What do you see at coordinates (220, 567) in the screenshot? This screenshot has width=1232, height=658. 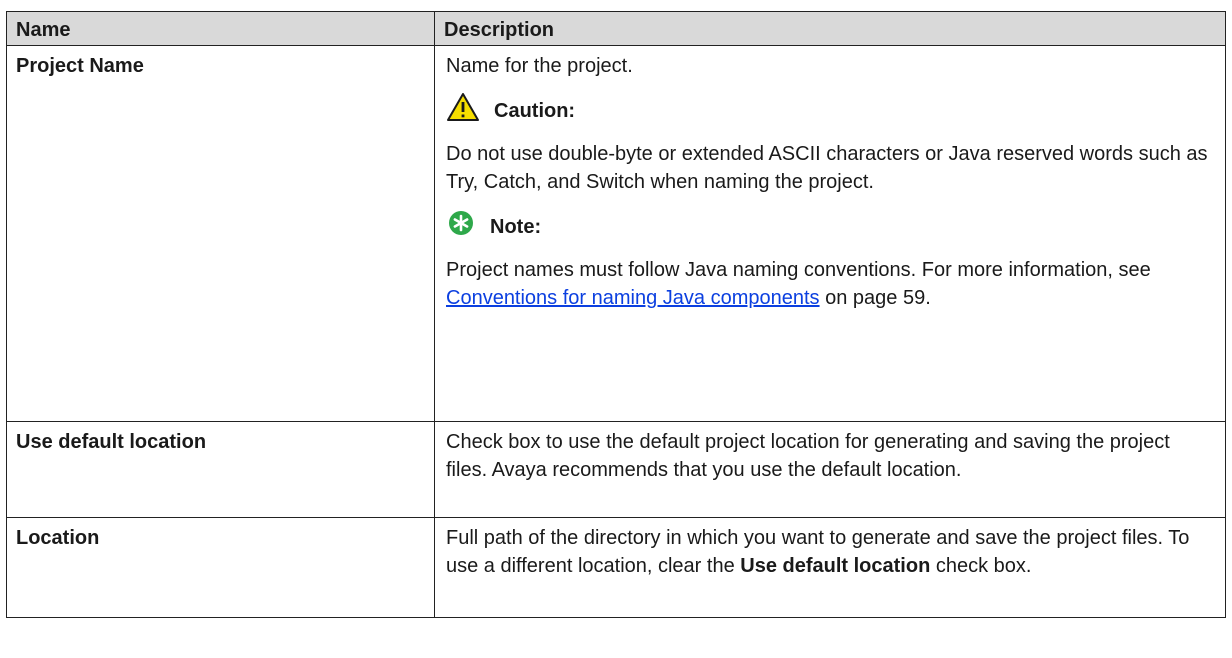 I see `row-name-location: Location` at bounding box center [220, 567].